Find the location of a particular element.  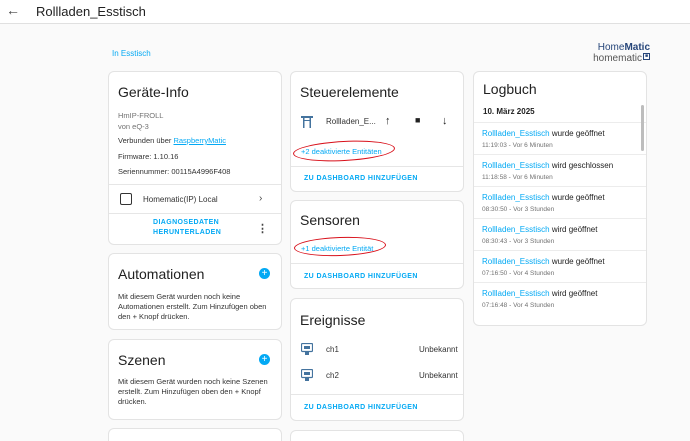

logo-text-home: Home is located at coordinates (611, 47).